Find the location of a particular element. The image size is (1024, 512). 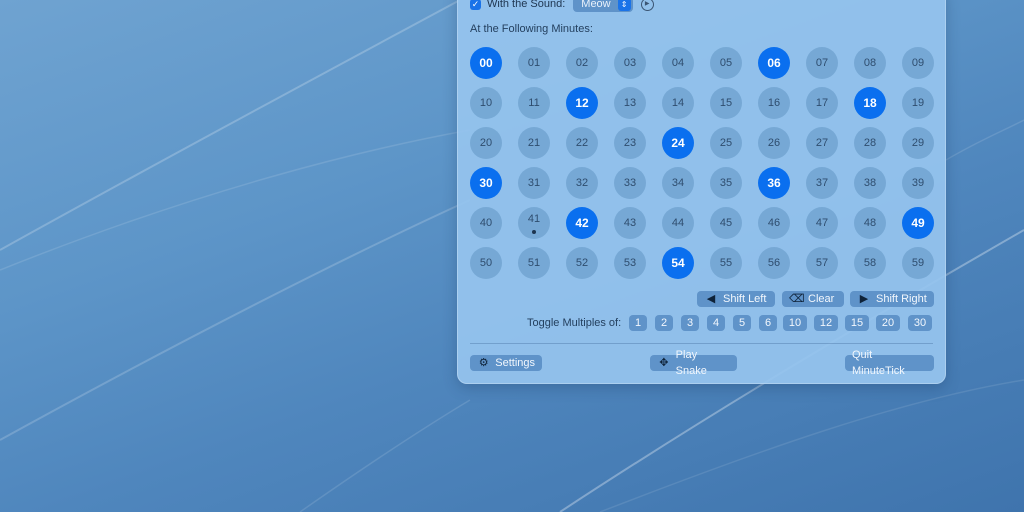

minute-label: 56 is located at coordinates (774, 263).